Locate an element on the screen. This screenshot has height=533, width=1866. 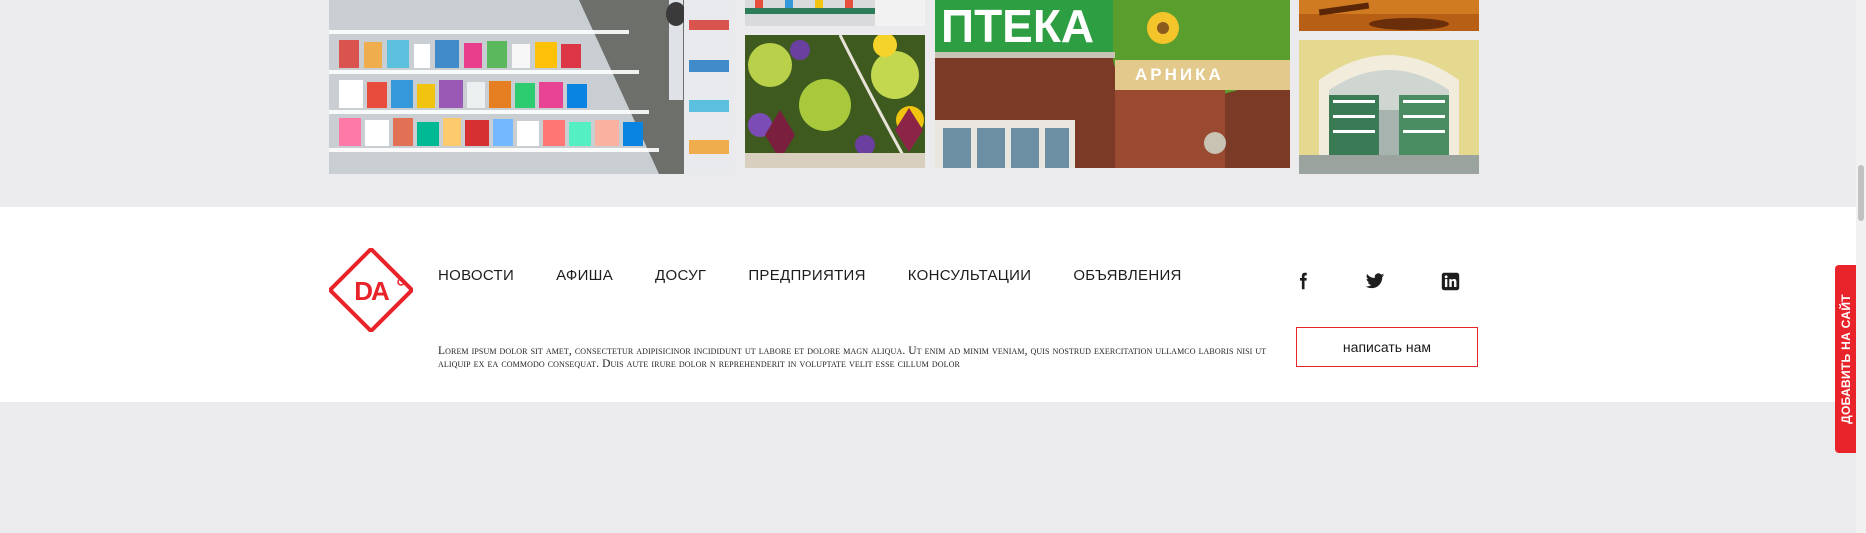
gallery-image-flower-bouquet is located at coordinates (835, 101).